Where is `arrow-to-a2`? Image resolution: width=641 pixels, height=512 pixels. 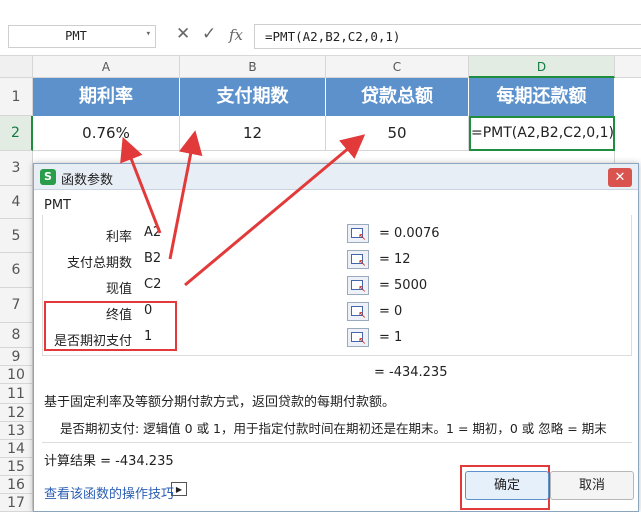
arrow-to-a2 is located at coordinates (141, 185).